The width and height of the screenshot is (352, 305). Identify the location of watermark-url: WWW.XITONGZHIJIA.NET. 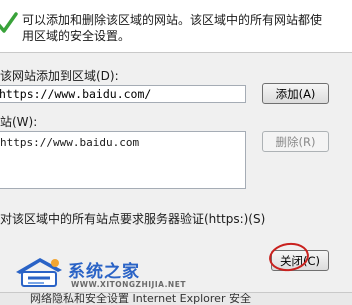
(128, 284).